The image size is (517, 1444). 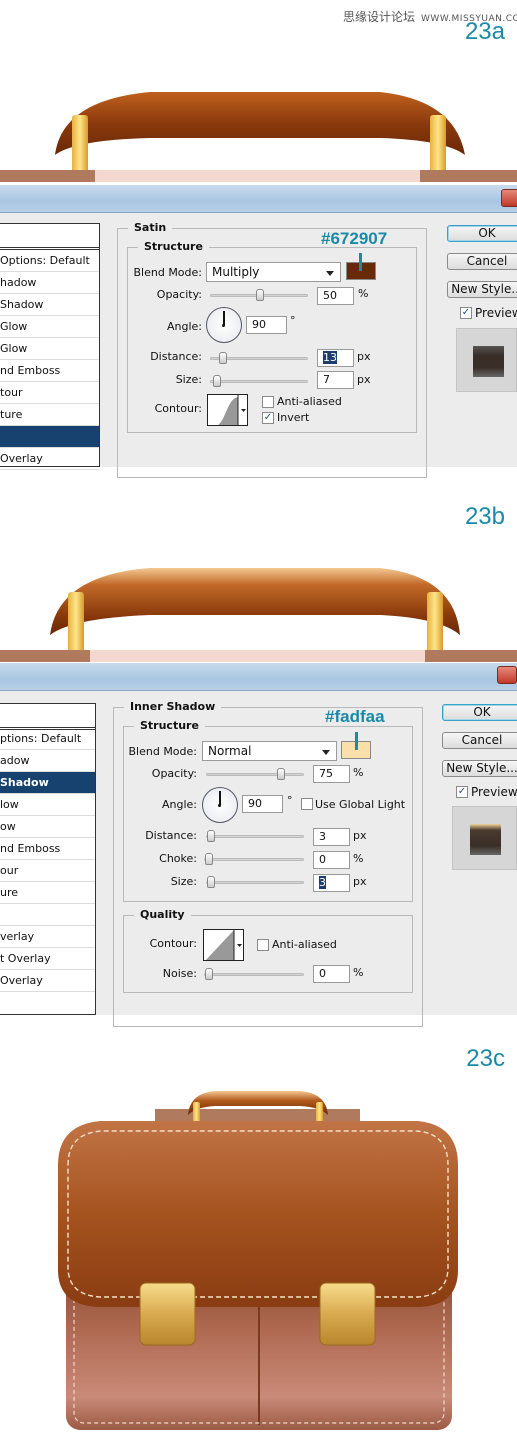 What do you see at coordinates (188, 379) in the screenshot?
I see `size-label: Size:` at bounding box center [188, 379].